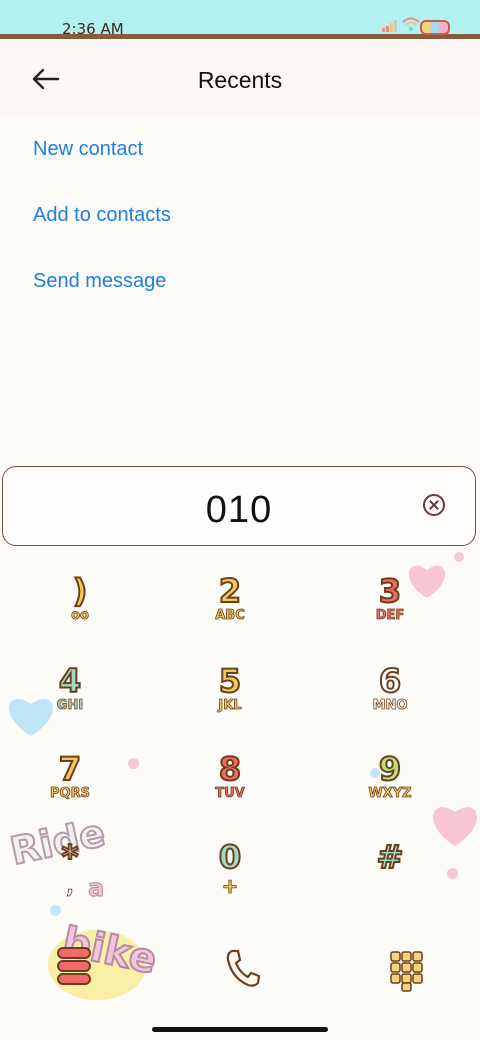 This screenshot has height=1040, width=480. Describe the element at coordinates (390, 879) in the screenshot. I see `key-hash: #` at that location.